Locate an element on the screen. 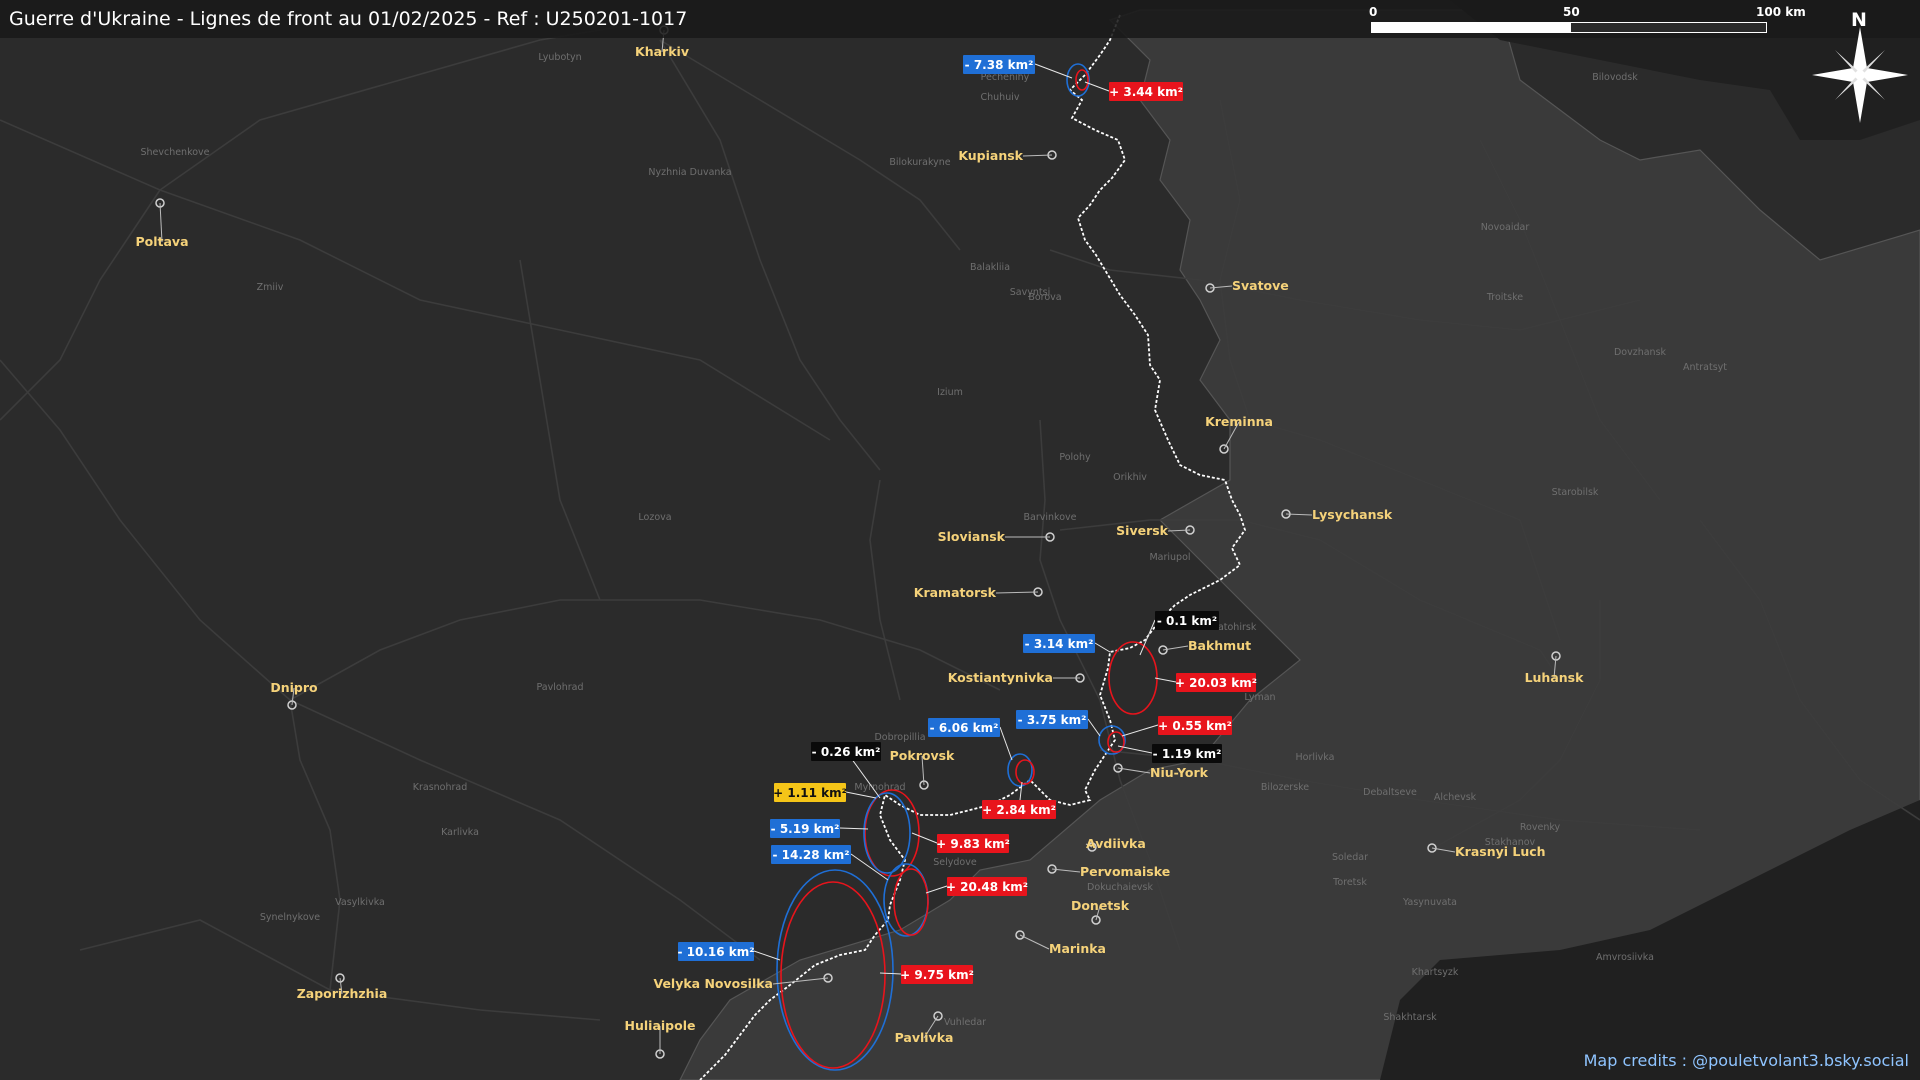 This screenshot has height=1080, width=1920. town-label-krasnohrad: Krasnohrad is located at coordinates (440, 787).